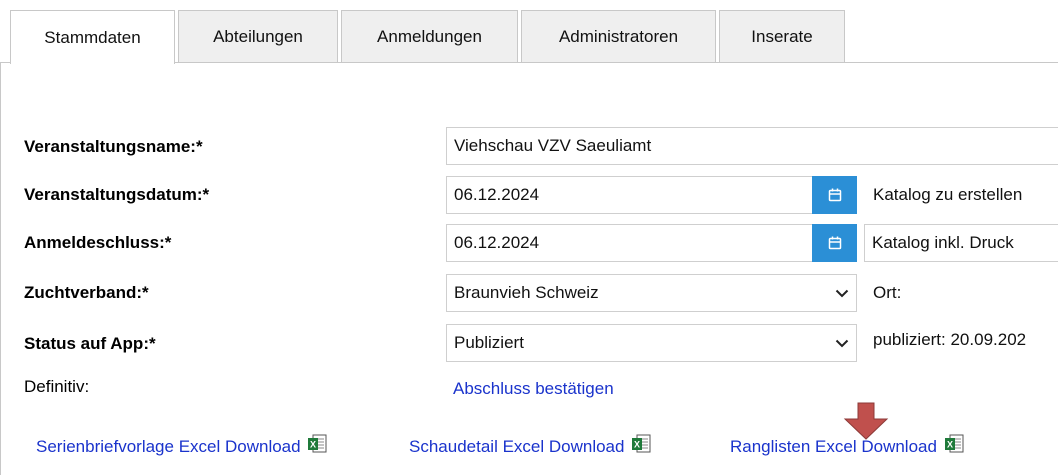 This screenshot has height=475, width=1058. I want to click on ranglisten-download-label: Ranglisten Excel Download, so click(833, 446).